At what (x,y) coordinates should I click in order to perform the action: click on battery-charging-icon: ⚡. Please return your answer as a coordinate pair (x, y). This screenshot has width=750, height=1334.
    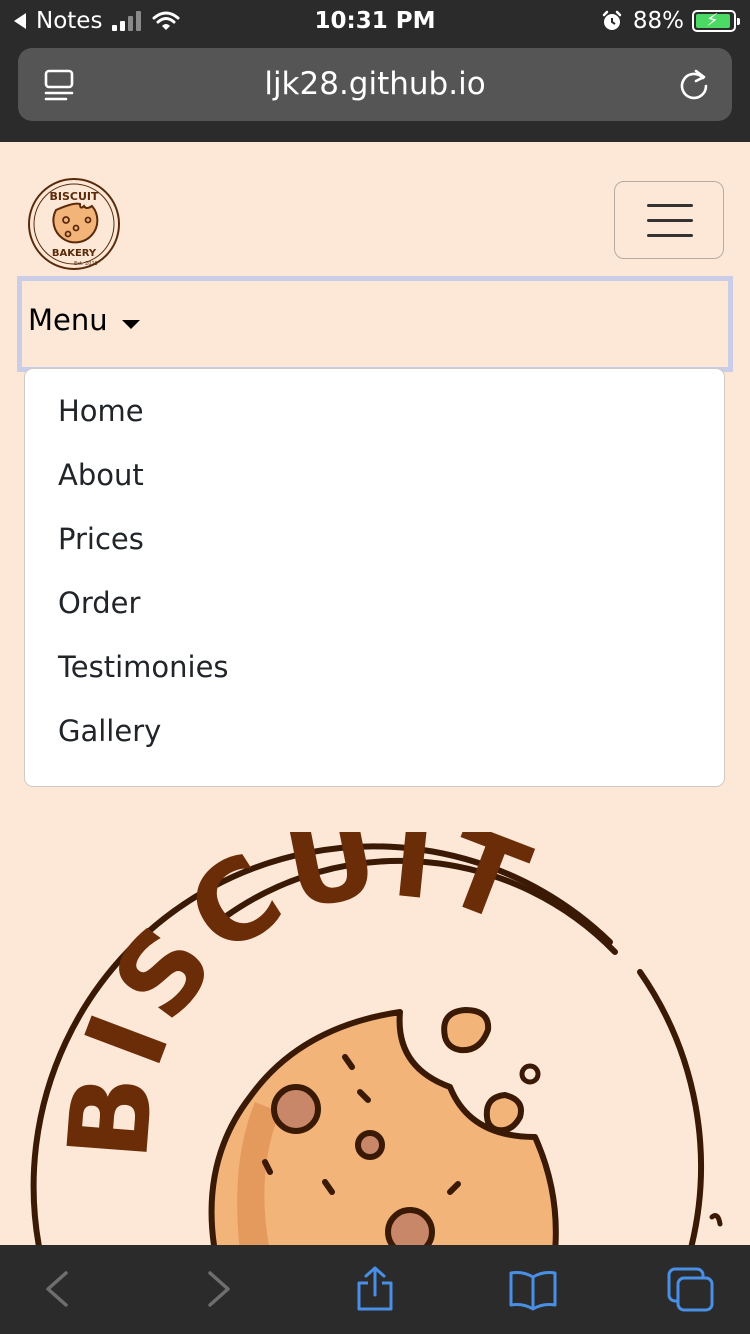
    Looking at the image, I should click on (716, 21).